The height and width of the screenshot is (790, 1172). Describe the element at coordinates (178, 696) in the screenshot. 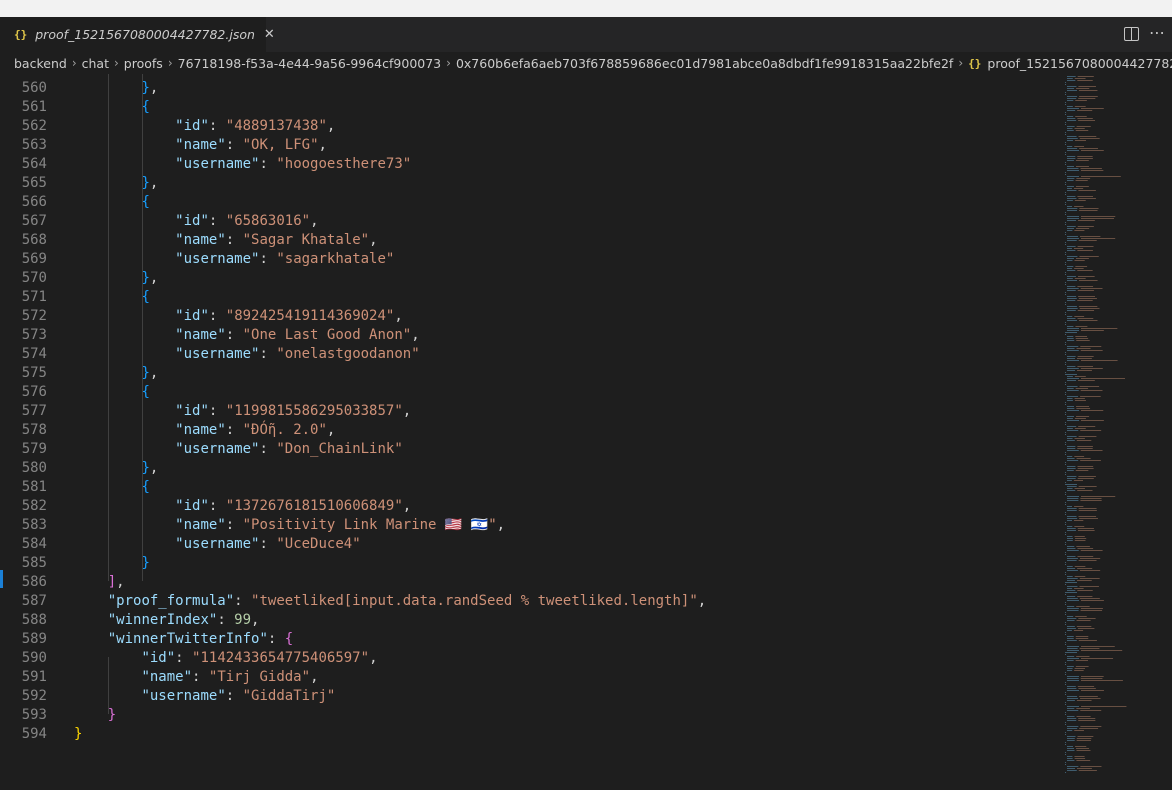

I see `code-line: 592 "username": "GiddaTirj"` at that location.